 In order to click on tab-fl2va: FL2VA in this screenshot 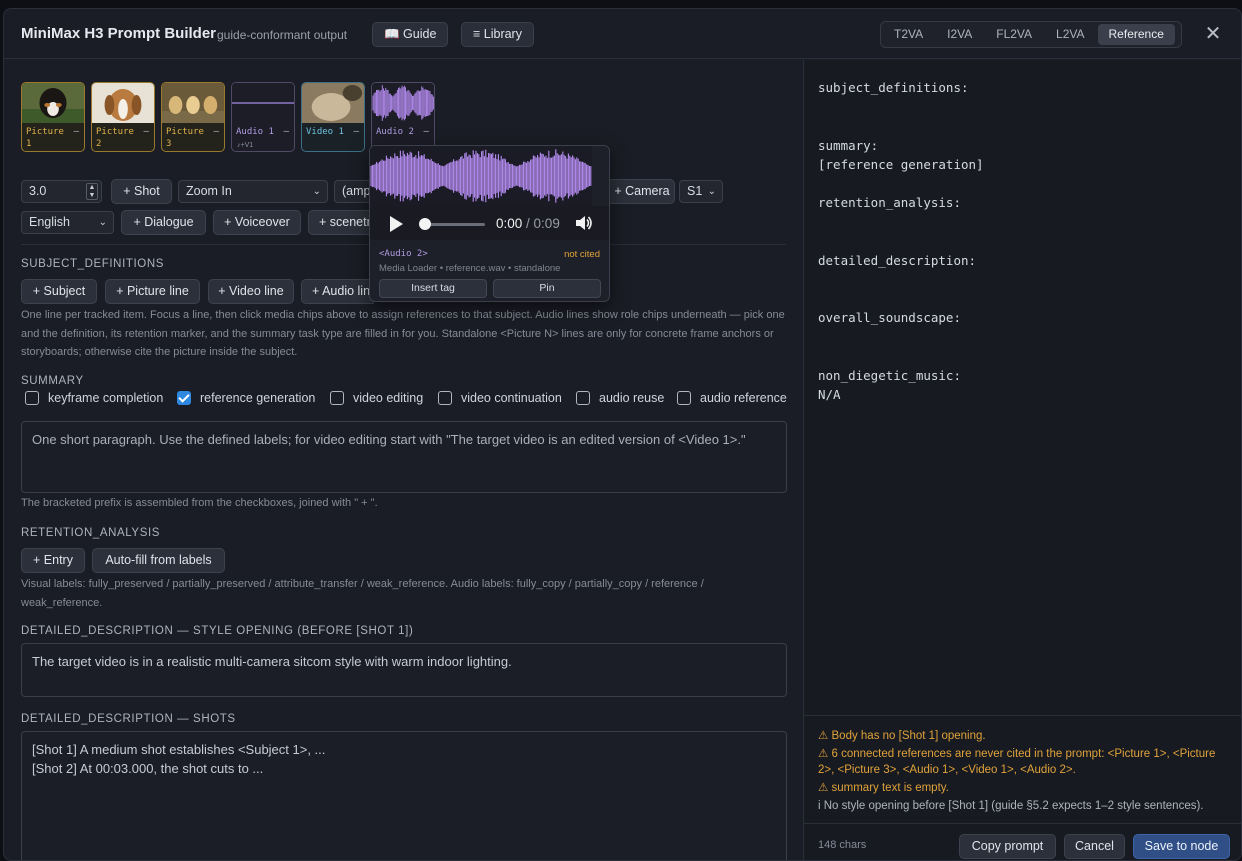, I will do `click(1014, 34)`.